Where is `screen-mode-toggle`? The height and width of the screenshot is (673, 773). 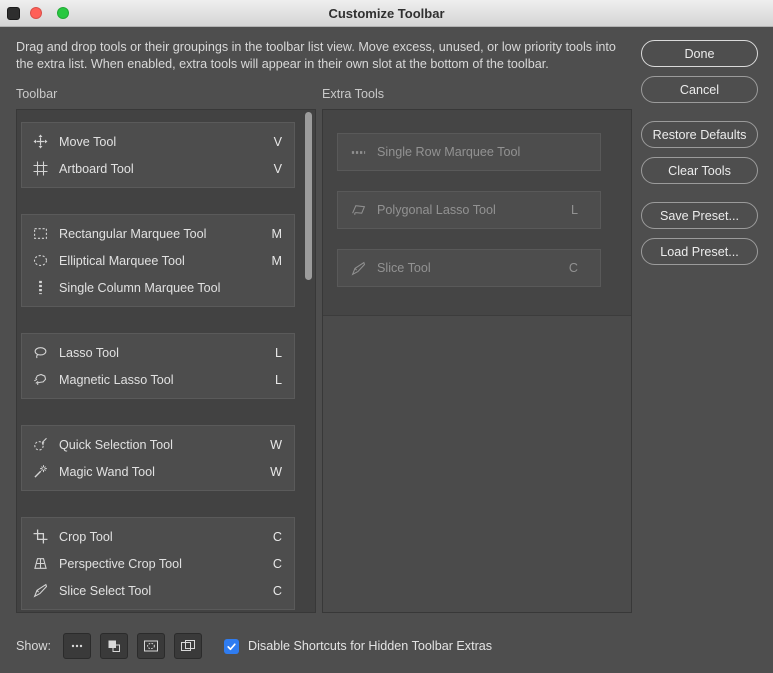
screen-mode-toggle is located at coordinates (188, 646).